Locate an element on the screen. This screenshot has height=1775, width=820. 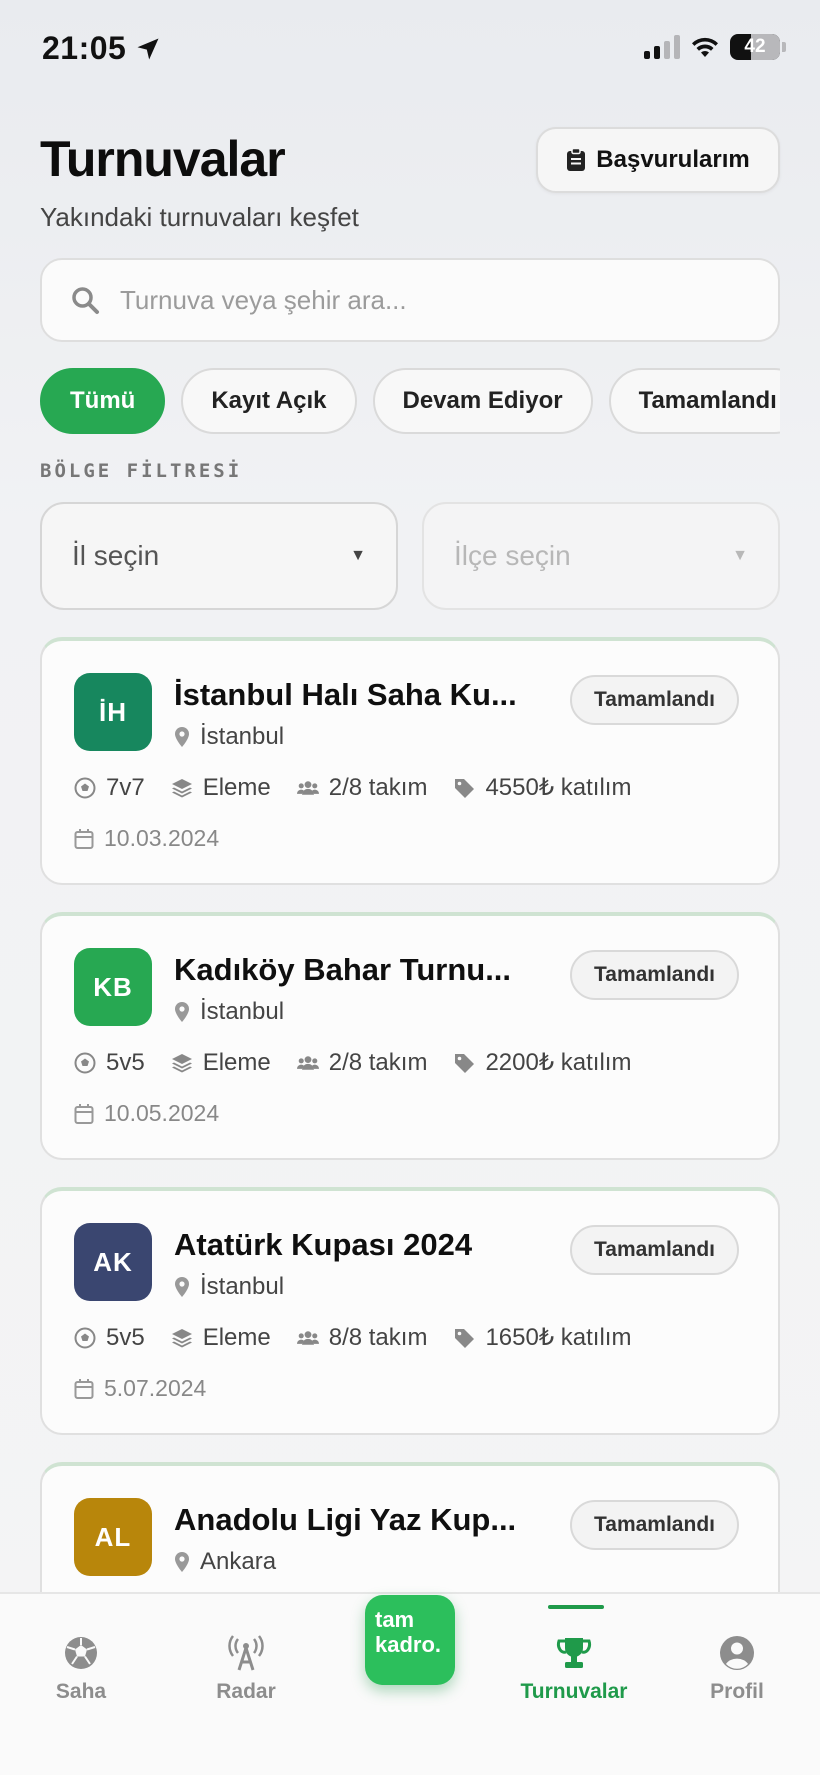
tamkadro-logo-button: tam kadro. is located at coordinates (410, 1640).